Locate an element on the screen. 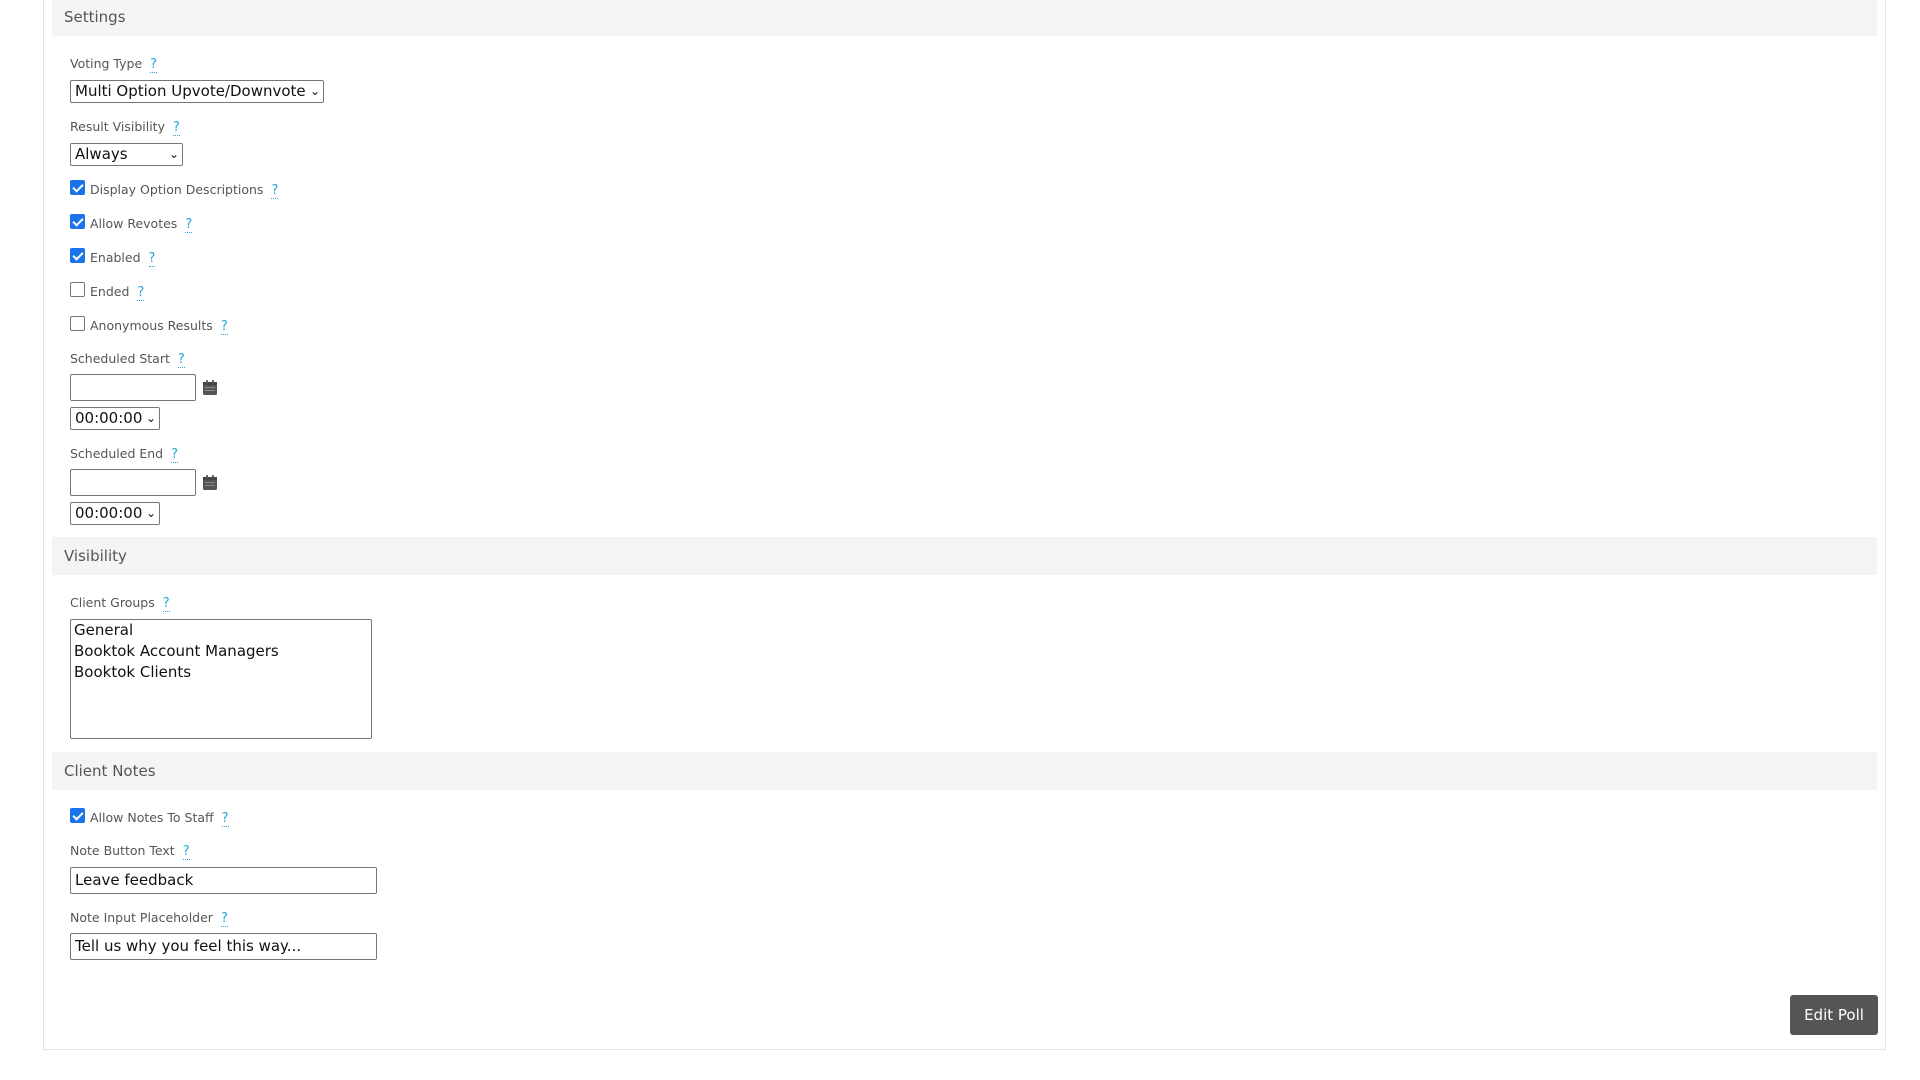  voting-type-select: Multi Option Upvote/Downvote ⌄ is located at coordinates (197, 91).